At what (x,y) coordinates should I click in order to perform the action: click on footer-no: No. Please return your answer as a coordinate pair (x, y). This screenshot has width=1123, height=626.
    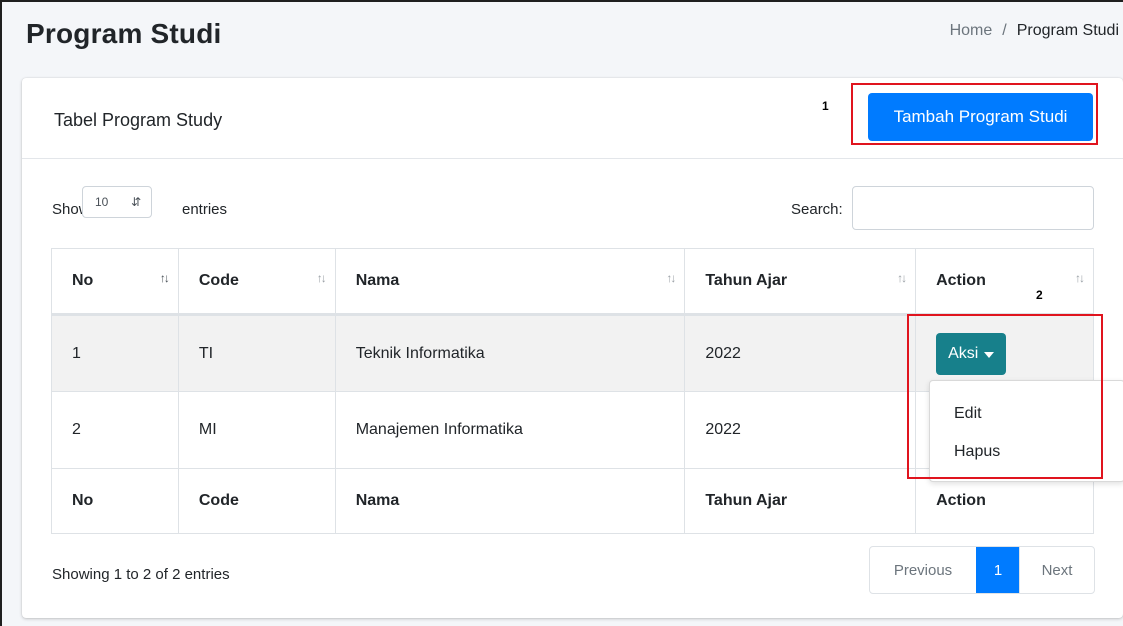
    Looking at the image, I should click on (115, 501).